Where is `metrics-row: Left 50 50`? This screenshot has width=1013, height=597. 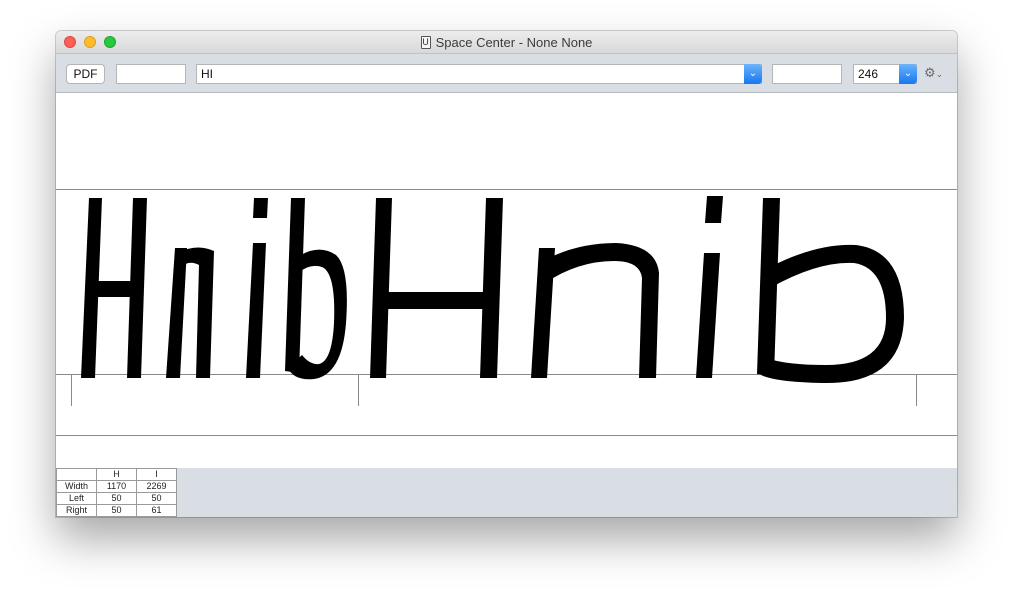 metrics-row: Left 50 50 is located at coordinates (116, 498).